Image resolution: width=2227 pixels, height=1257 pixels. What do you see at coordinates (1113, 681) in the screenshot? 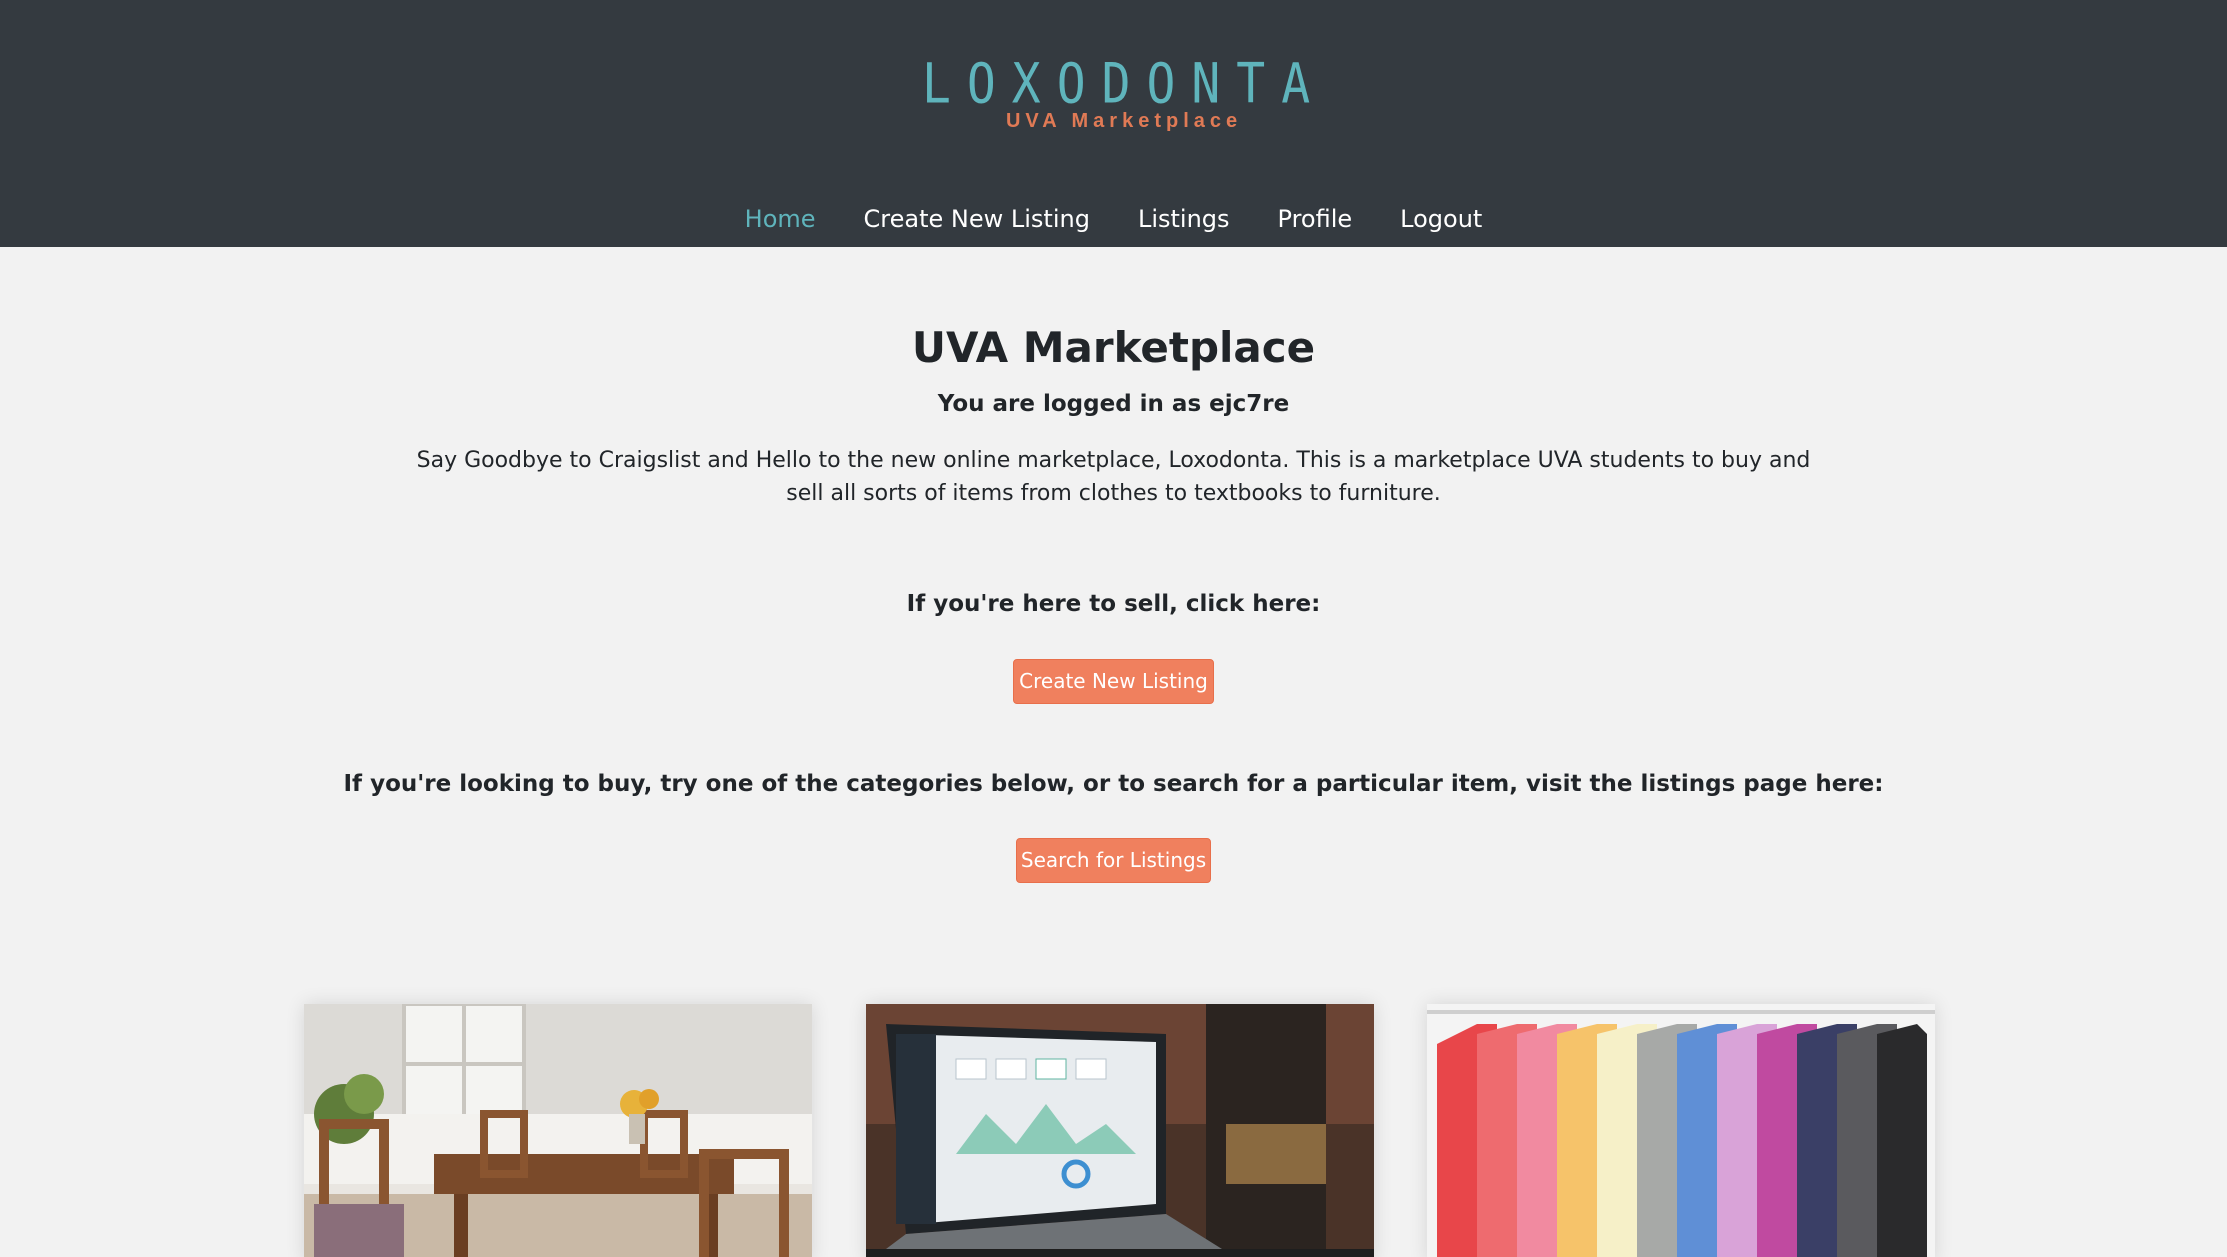
I see `create-listing-button: Create New Listing` at bounding box center [1113, 681].